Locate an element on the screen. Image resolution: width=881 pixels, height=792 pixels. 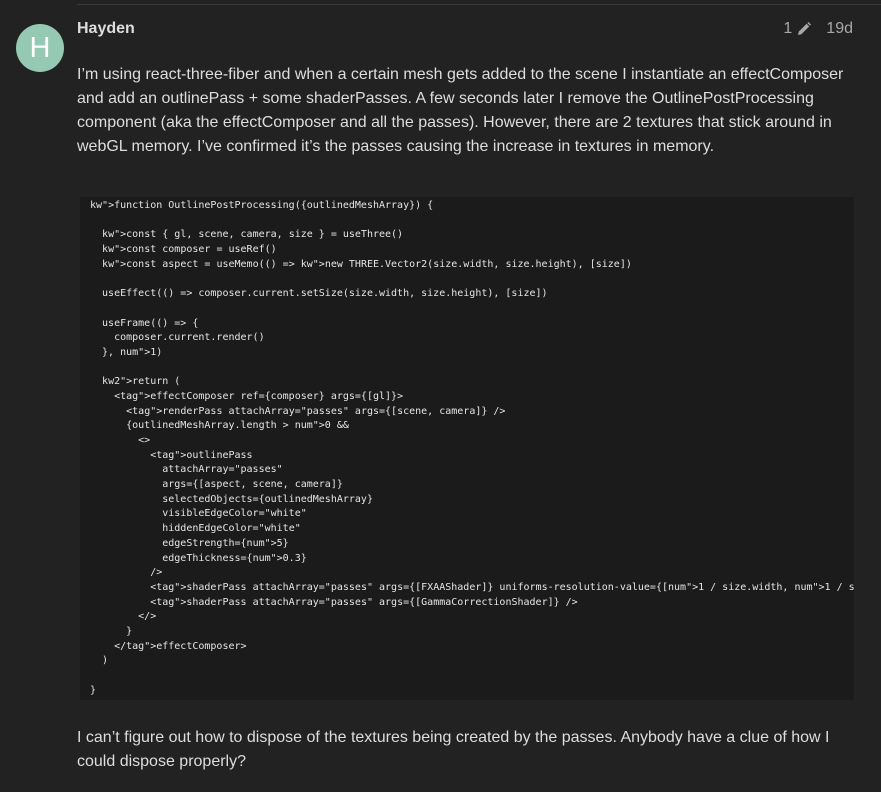
code-line: composer.current.render() is located at coordinates (177, 338).